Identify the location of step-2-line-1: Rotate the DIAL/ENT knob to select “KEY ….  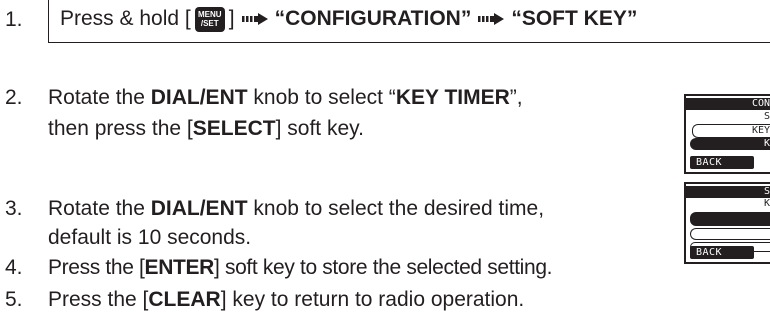
(285, 97).